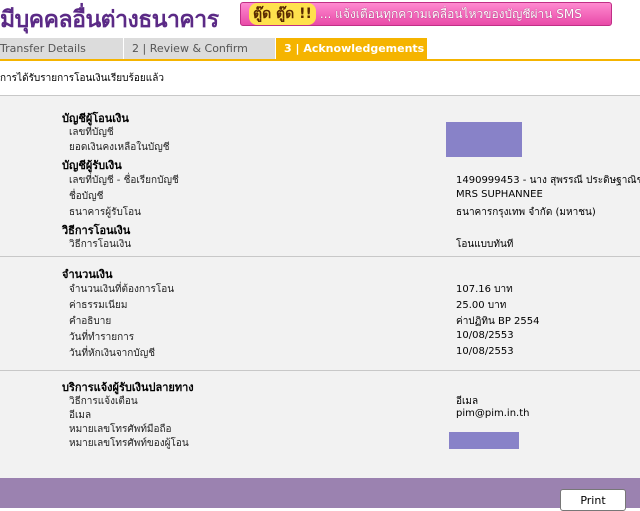 This screenshot has height=511, width=640. What do you see at coordinates (320, 443) in the screenshot?
I see `row-sender-phone: หมายเลขโทรศัพท์ของผู้โอน` at bounding box center [320, 443].